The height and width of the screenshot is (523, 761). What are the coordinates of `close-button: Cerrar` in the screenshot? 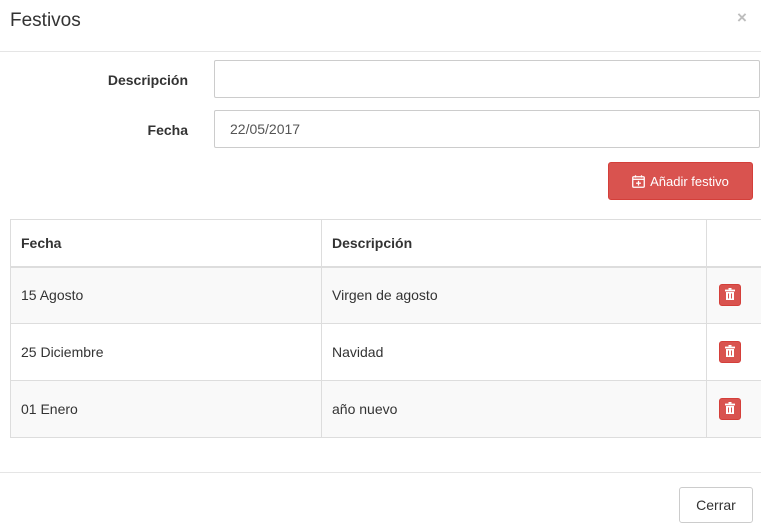 It's located at (716, 505).